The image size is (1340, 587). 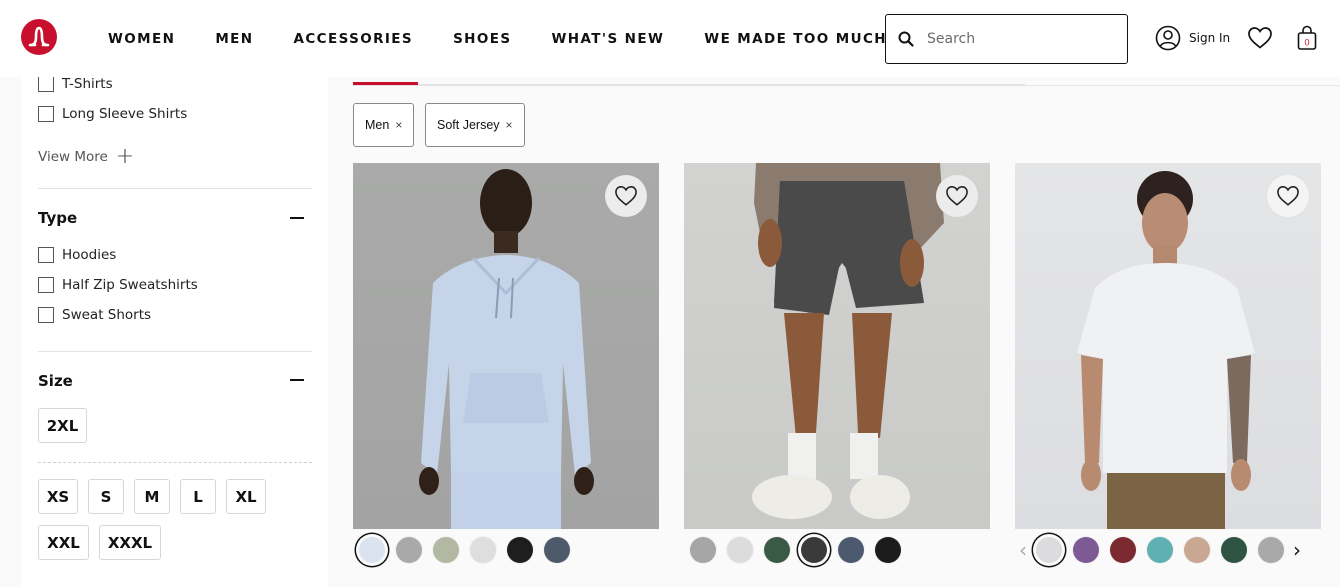 I want to click on product-image-hoodie, so click(x=506, y=346).